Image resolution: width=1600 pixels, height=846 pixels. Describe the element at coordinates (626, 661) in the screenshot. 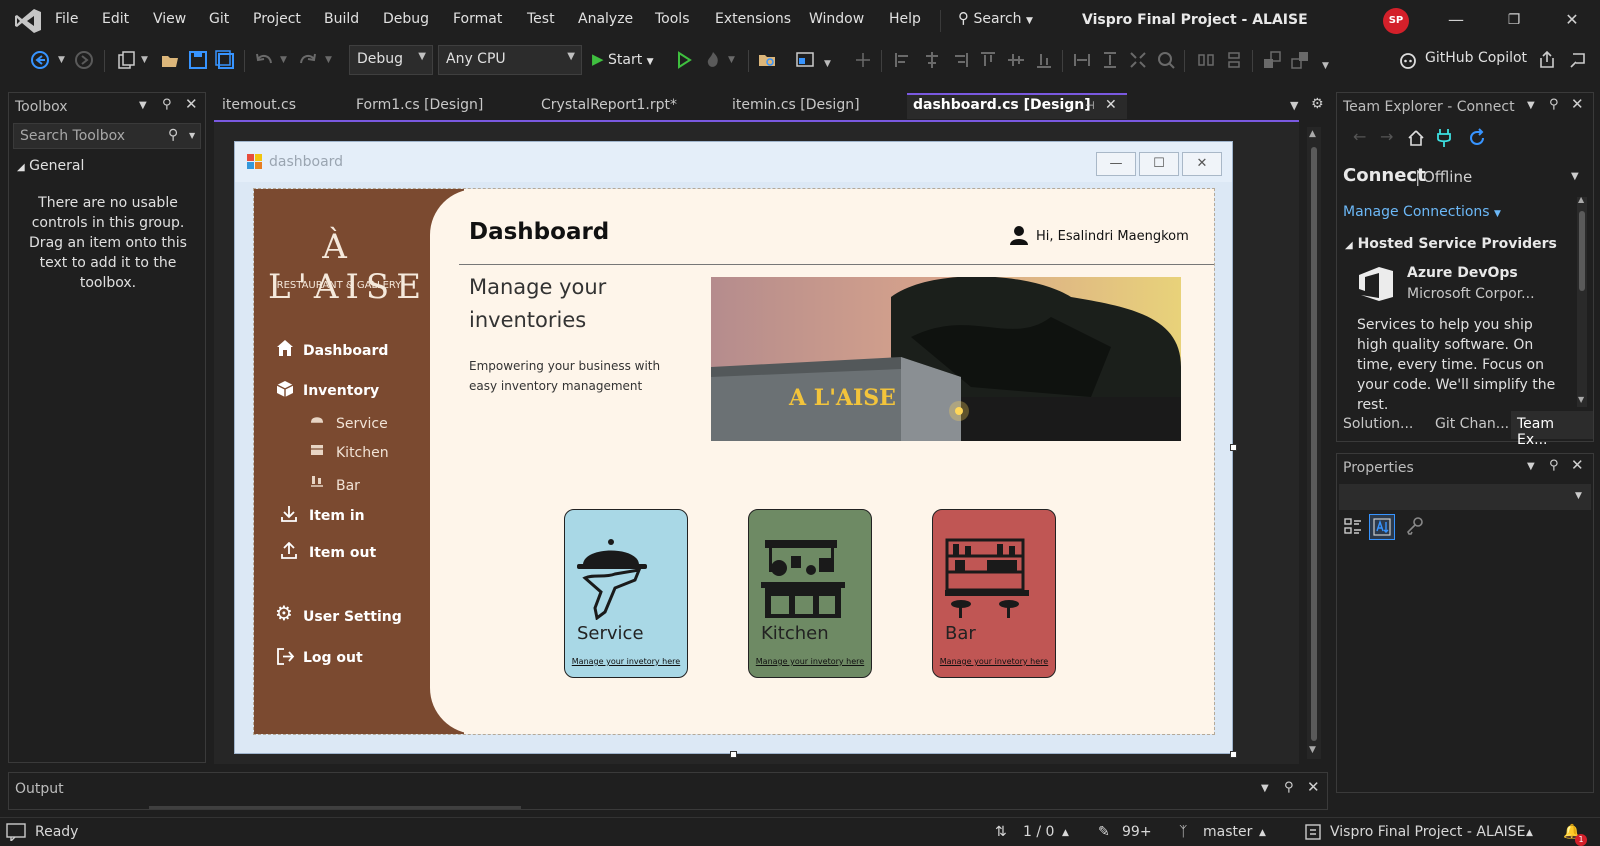

I see `service-card-link: Manage your invetory here` at that location.